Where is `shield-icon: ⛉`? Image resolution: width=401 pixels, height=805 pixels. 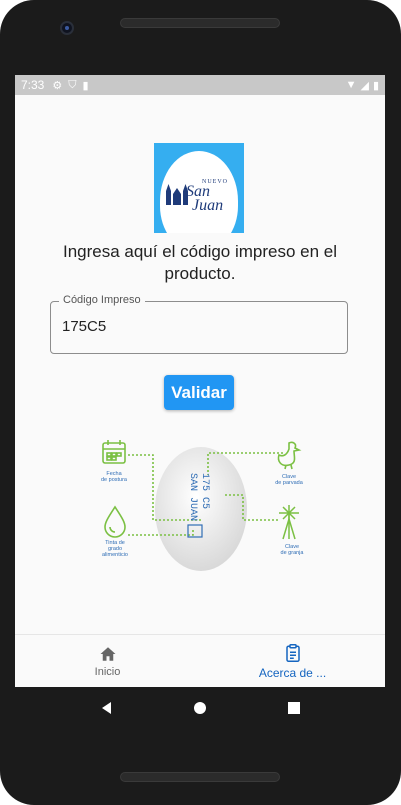
shield-icon: ⛉ is located at coordinates (72, 84).